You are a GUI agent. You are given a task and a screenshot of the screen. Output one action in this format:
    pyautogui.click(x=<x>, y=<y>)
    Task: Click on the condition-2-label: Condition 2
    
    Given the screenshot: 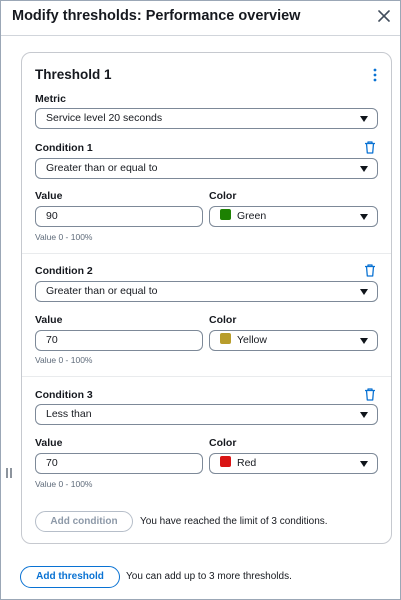 What is the action you would take?
    pyautogui.click(x=64, y=271)
    